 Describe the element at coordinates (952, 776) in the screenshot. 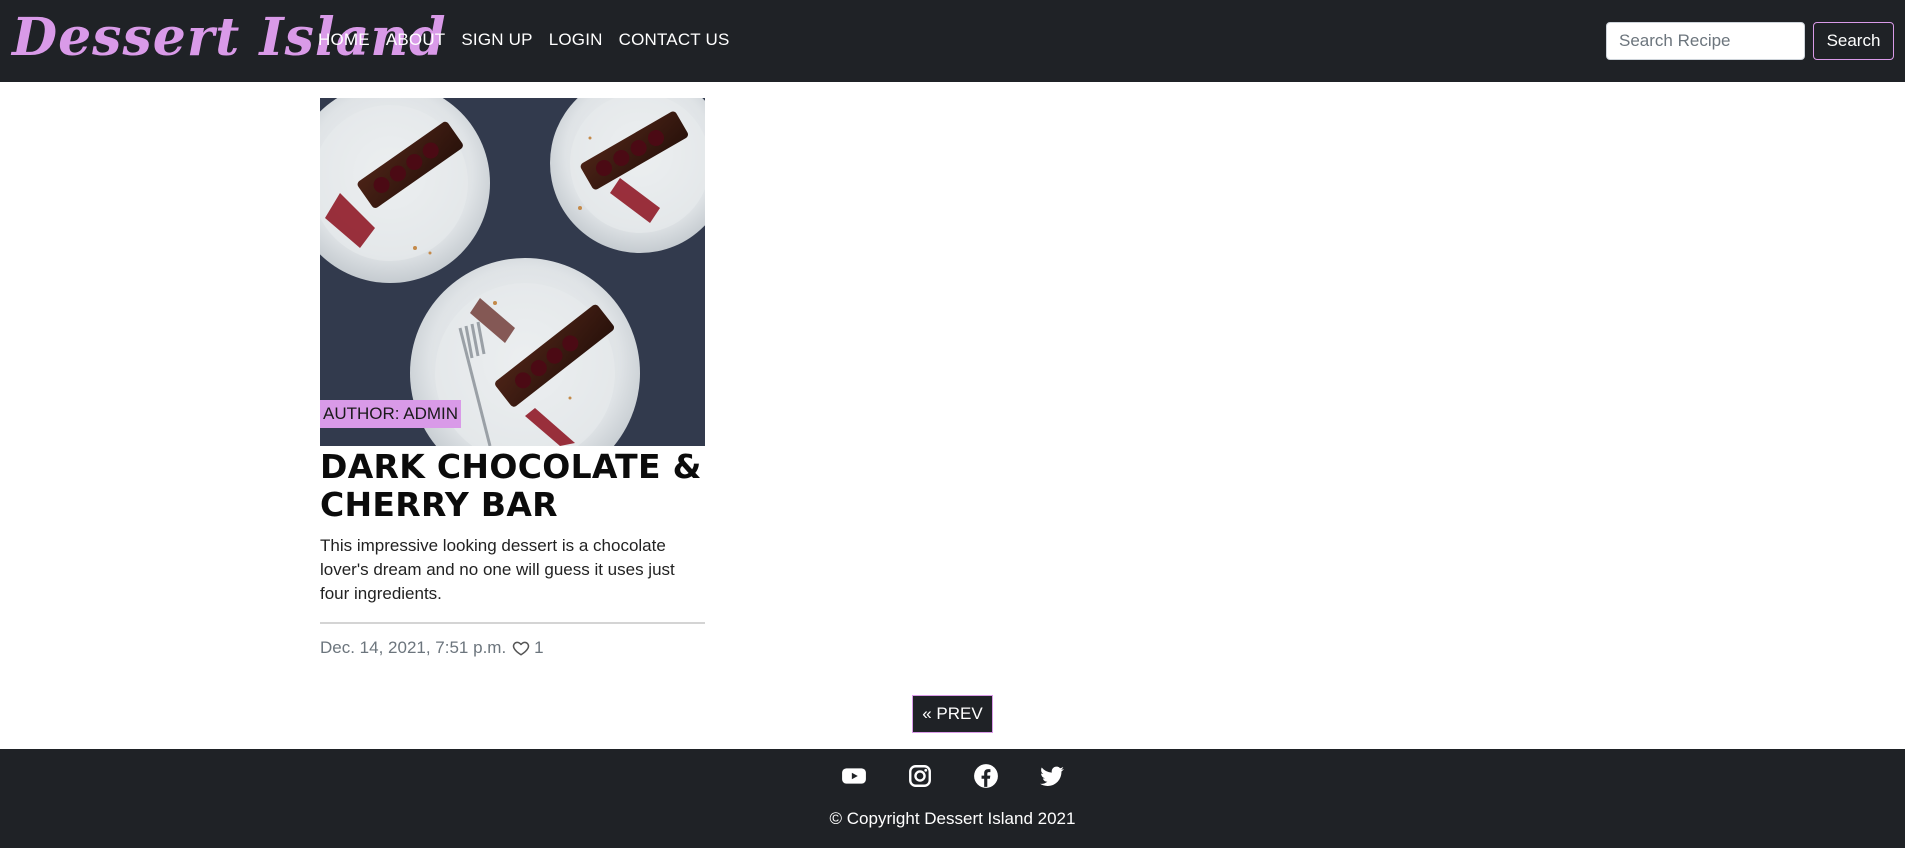

I see `social-icons` at that location.